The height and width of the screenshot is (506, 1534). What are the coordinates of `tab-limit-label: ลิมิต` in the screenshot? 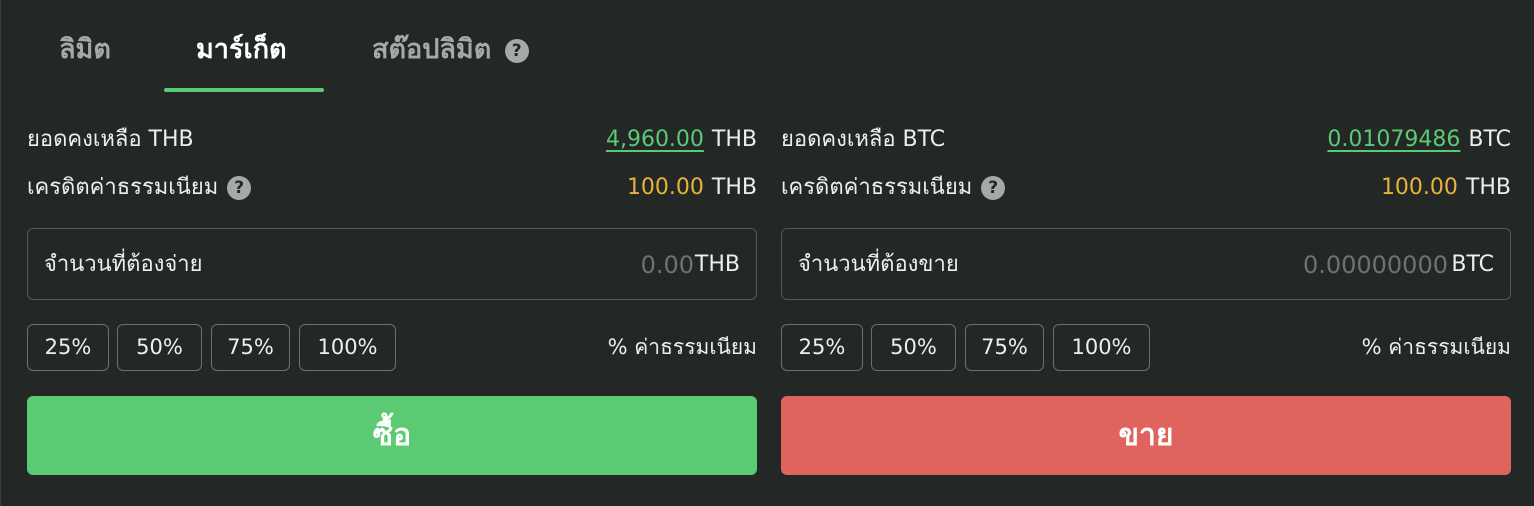 It's located at (85, 49).